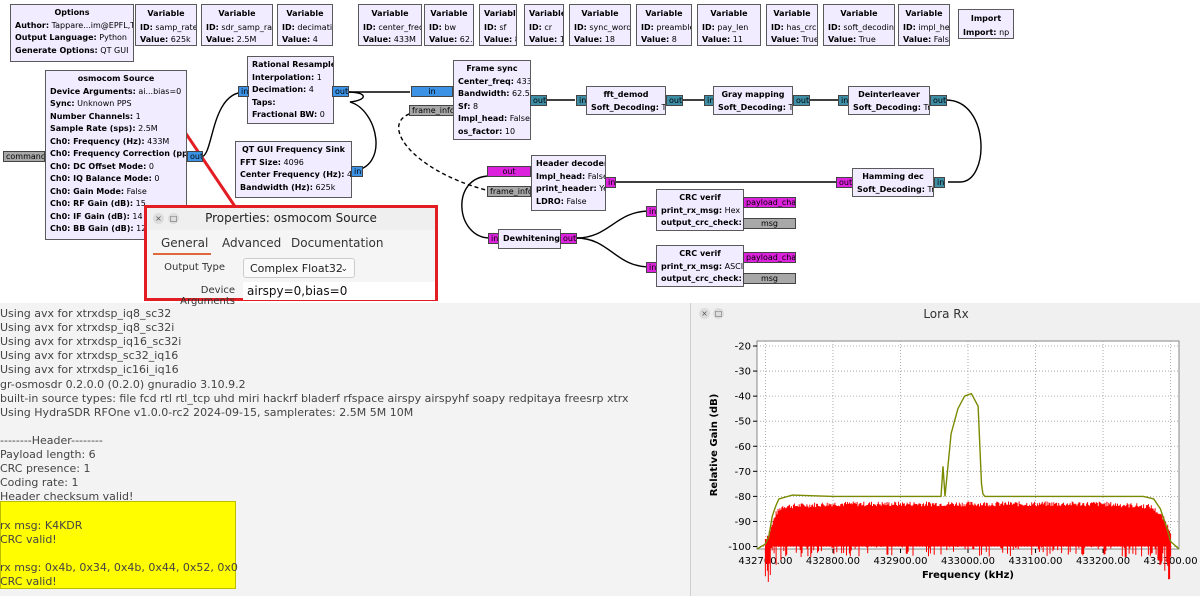 The image size is (1200, 596). Describe the element at coordinates (494, 81) in the screenshot. I see `param-row: Center_freq: 433M` at that location.